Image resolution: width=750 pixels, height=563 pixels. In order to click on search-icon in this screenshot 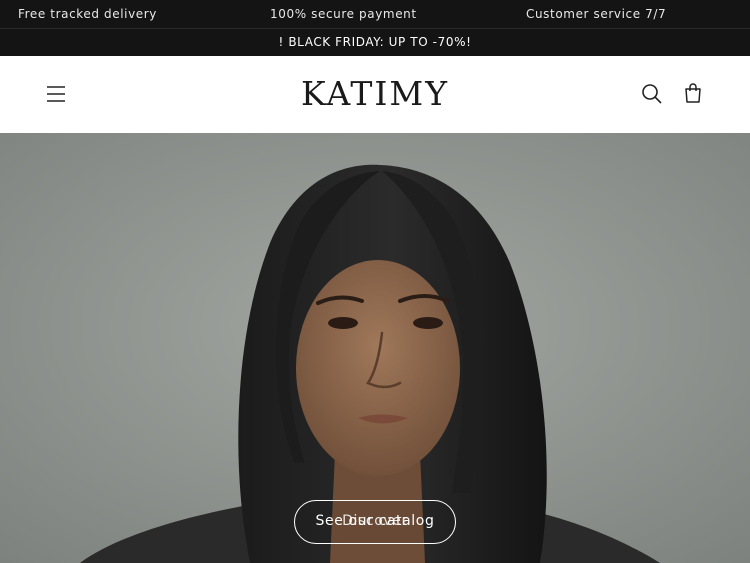, I will do `click(652, 94)`.